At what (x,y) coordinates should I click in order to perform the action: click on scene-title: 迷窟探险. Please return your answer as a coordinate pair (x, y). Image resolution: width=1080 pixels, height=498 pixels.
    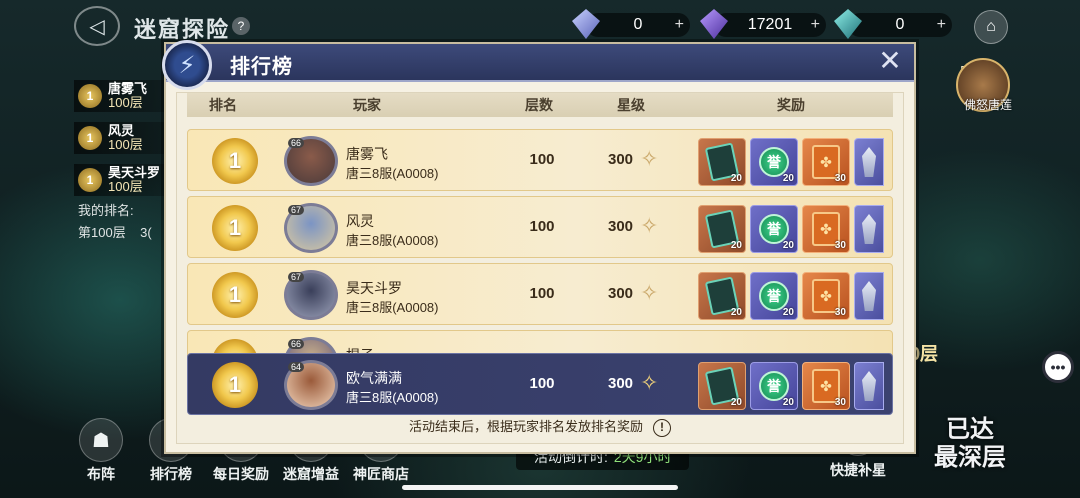
    Looking at the image, I should click on (182, 29).